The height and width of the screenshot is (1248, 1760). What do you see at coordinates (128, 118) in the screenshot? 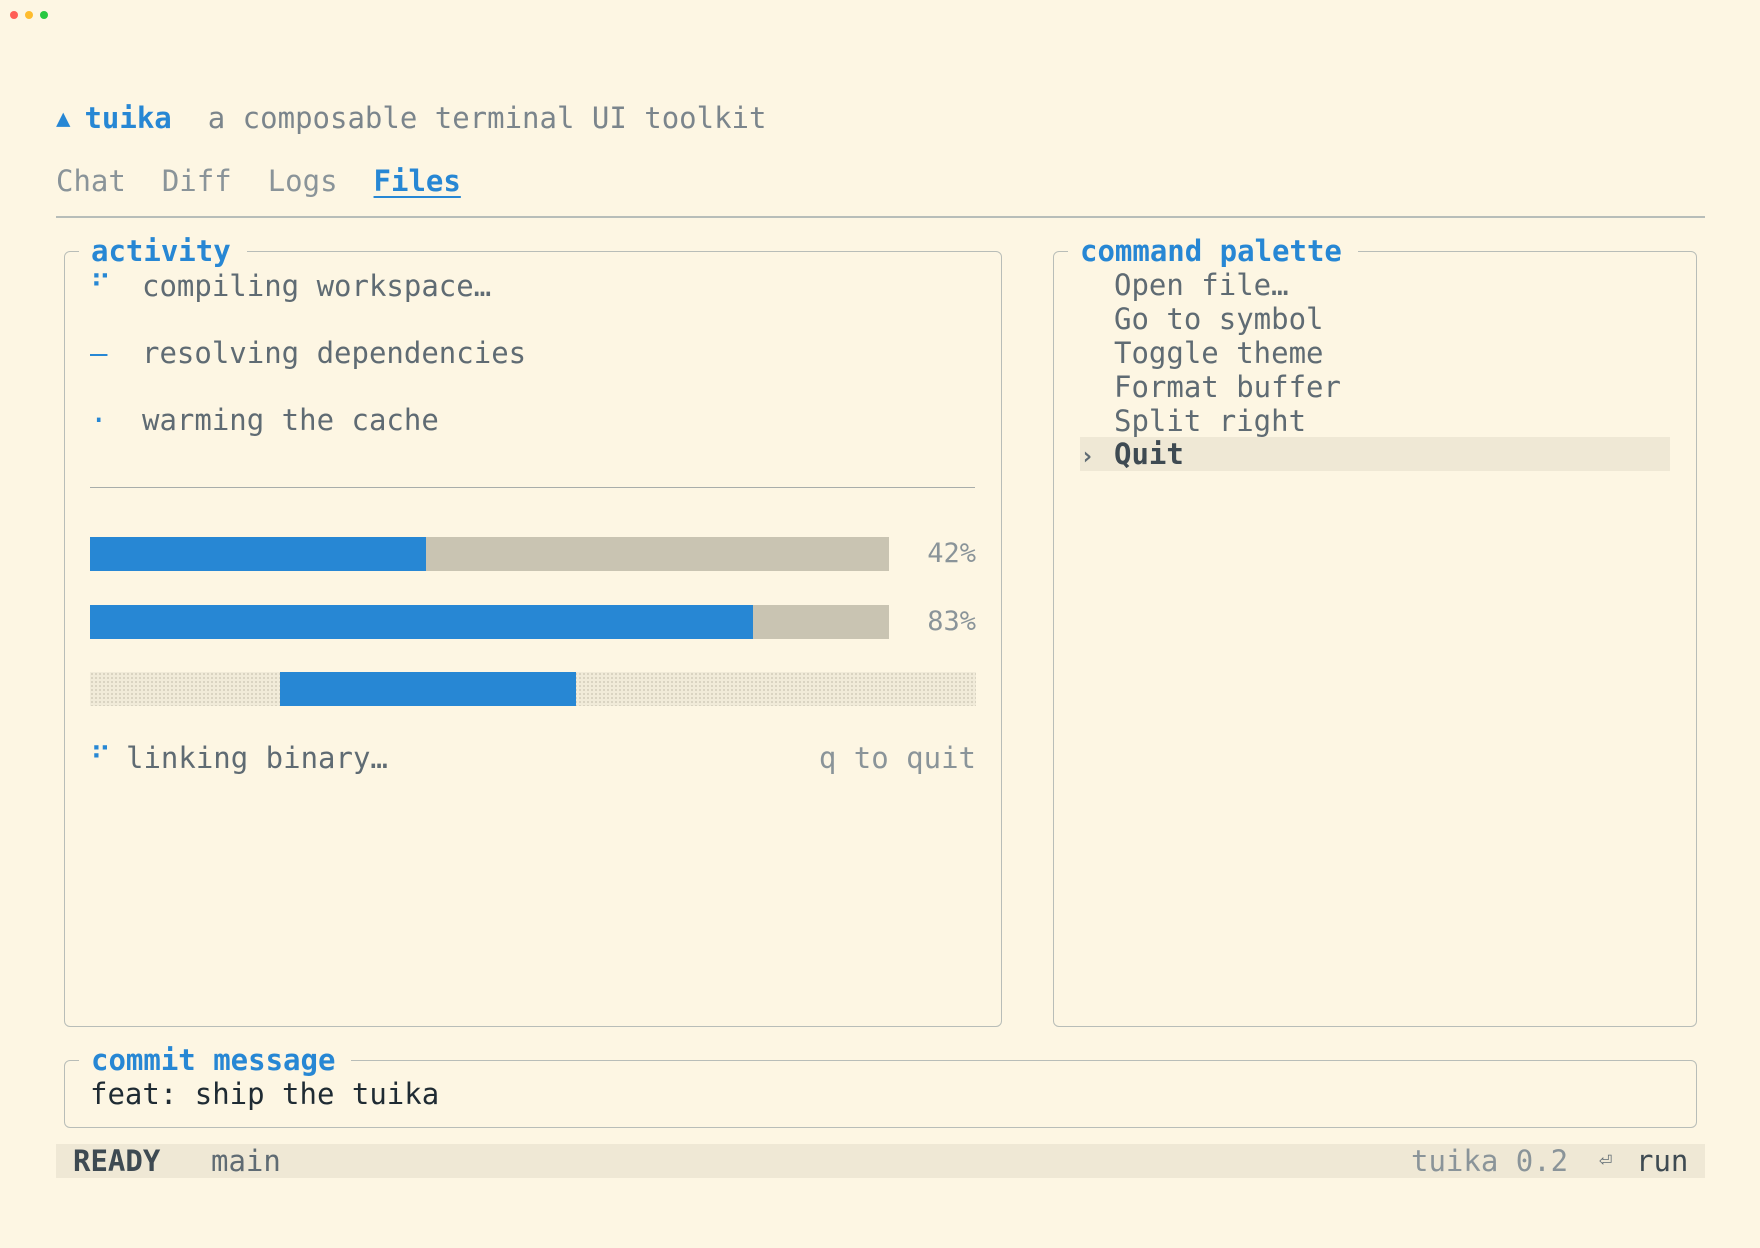
I see `app-name: tuika` at bounding box center [128, 118].